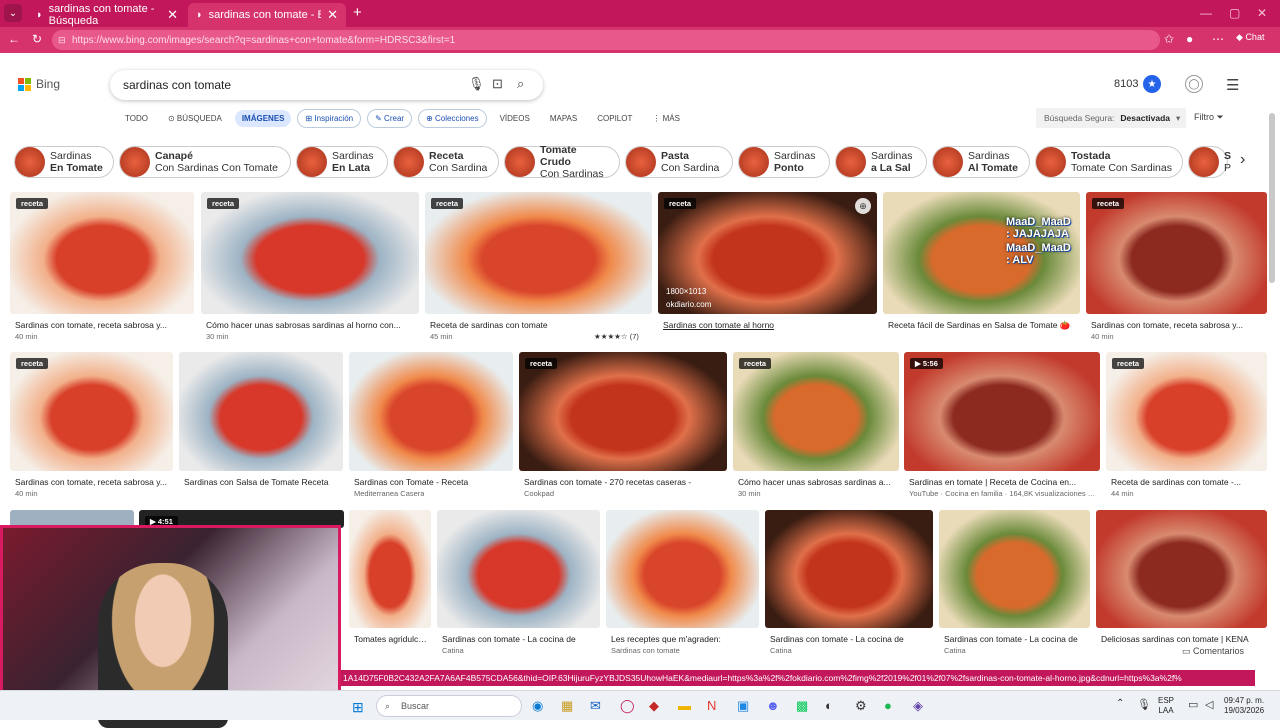 Image resolution: width=1280 pixels, height=728 pixels. What do you see at coordinates (767, 253) in the screenshot?
I see `image-result: receta 1800×1013 okdiario.com ⊕` at bounding box center [767, 253].